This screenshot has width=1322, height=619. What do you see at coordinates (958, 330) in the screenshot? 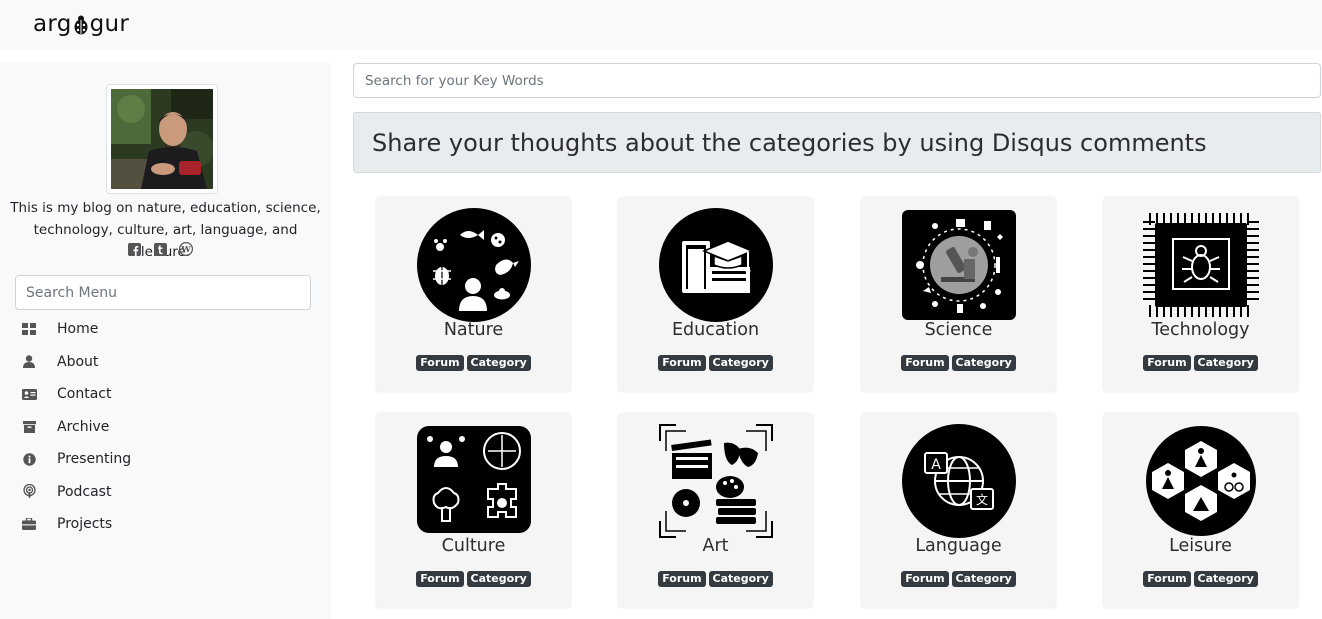
I see `card-title: Science` at bounding box center [958, 330].